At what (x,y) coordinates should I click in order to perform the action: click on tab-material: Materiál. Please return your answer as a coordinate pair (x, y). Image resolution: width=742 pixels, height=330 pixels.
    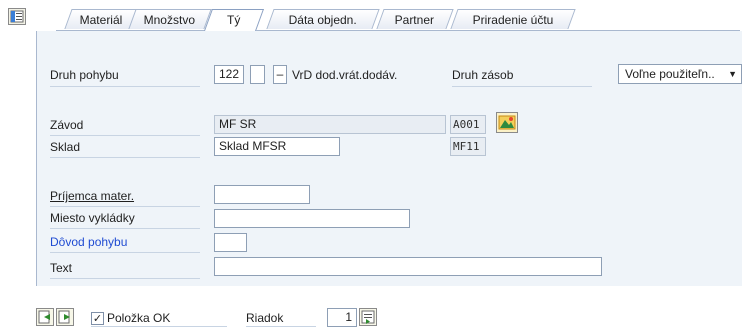
    Looking at the image, I should click on (101, 19).